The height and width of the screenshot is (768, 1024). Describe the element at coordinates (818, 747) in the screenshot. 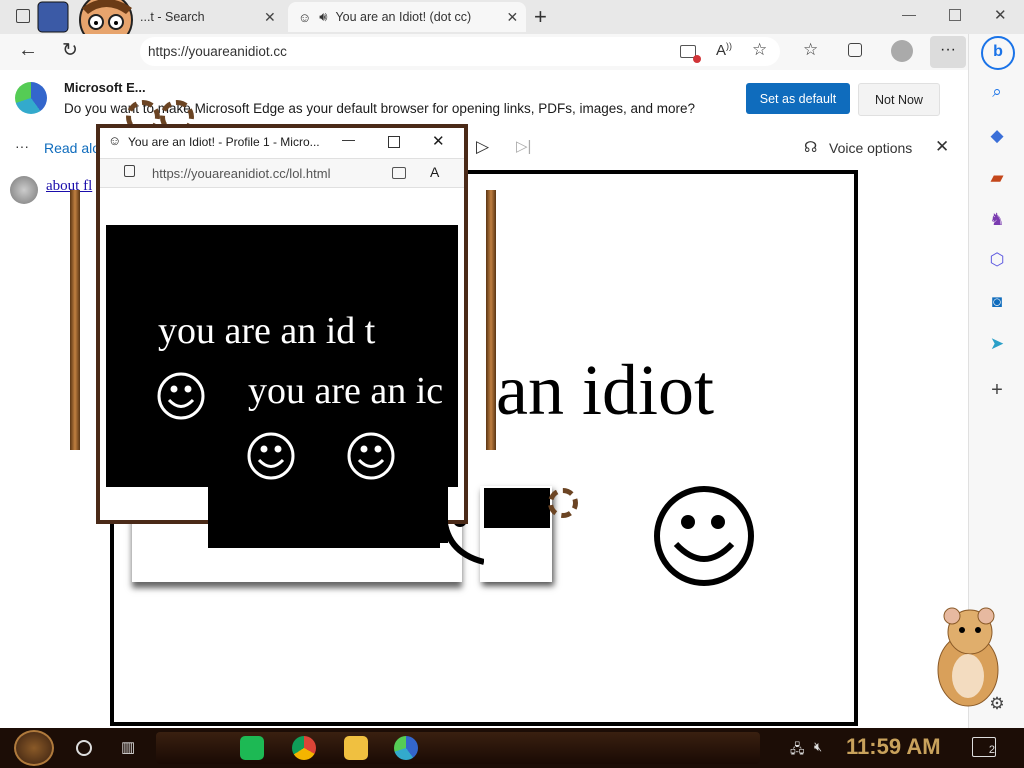

I see `volume-muted-icon: 🔇︎` at that location.